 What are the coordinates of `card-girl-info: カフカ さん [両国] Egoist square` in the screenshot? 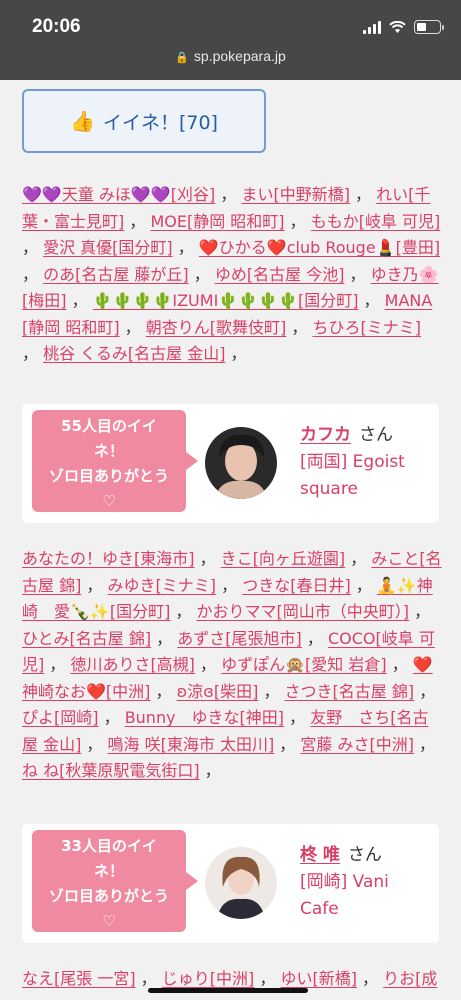 It's located at (365, 462).